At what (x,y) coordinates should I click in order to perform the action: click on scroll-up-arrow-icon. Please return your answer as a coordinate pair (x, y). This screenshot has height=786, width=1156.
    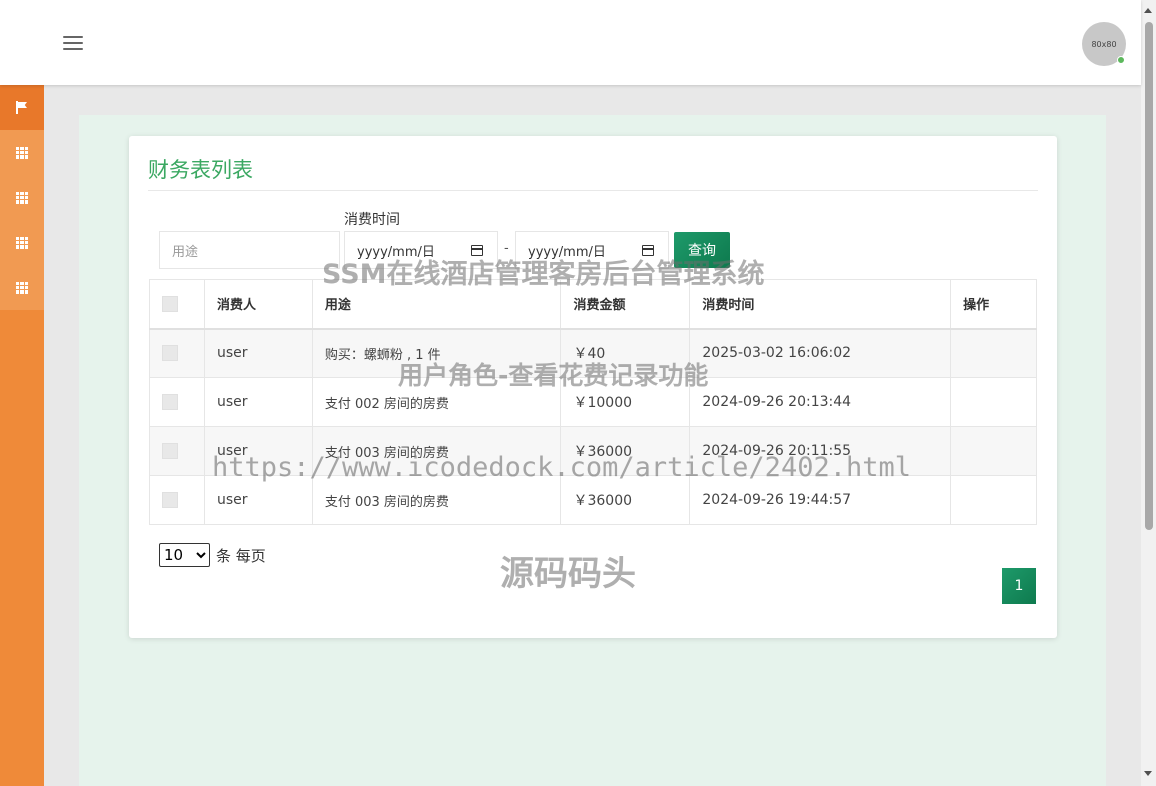
    Looking at the image, I should click on (1148, 10).